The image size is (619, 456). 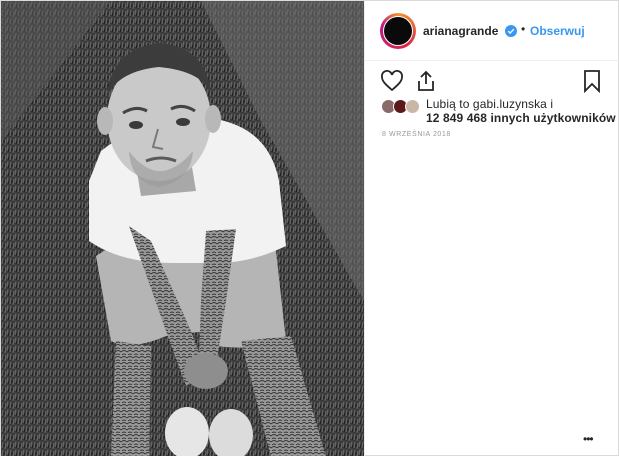 I want to click on liker-avatar, so click(x=412, y=106).